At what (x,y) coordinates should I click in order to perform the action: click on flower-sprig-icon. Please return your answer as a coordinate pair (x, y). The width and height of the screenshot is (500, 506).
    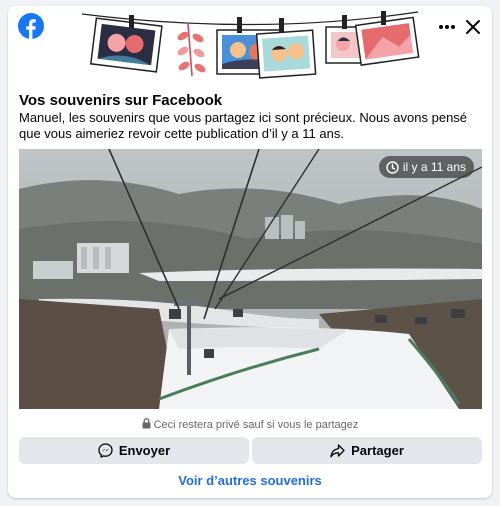
    Looking at the image, I should click on (191, 50).